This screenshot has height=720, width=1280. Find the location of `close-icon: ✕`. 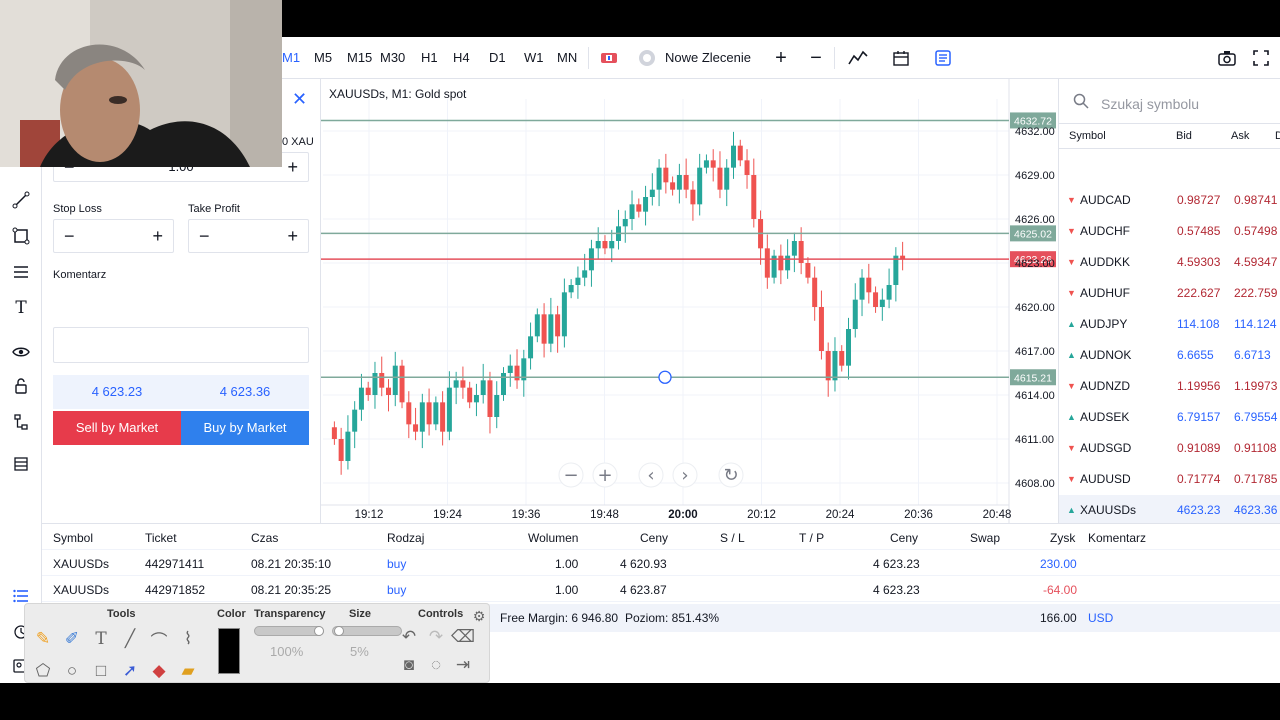

close-icon: ✕ is located at coordinates (299, 99).